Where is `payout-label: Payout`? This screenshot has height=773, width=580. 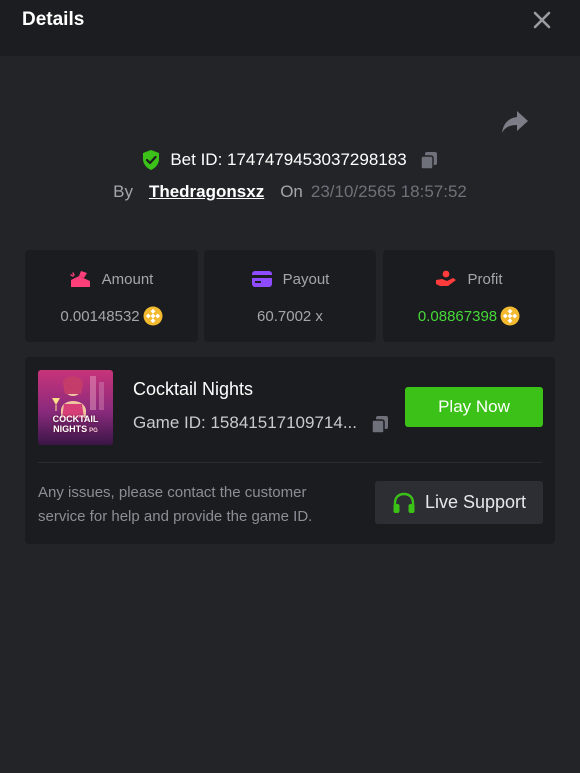 payout-label: Payout is located at coordinates (306, 279).